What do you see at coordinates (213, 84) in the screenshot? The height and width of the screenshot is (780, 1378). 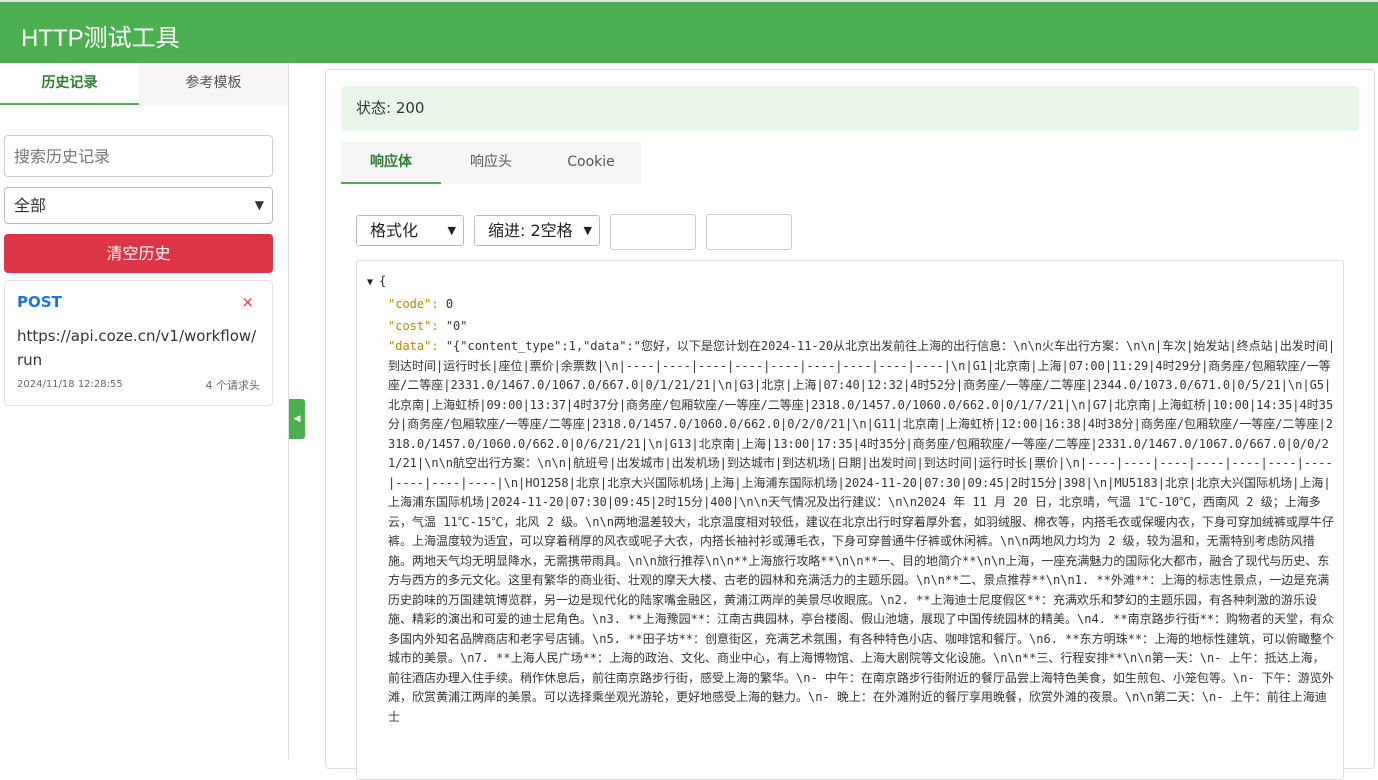 I see `tab-templates: 参考模板` at bounding box center [213, 84].